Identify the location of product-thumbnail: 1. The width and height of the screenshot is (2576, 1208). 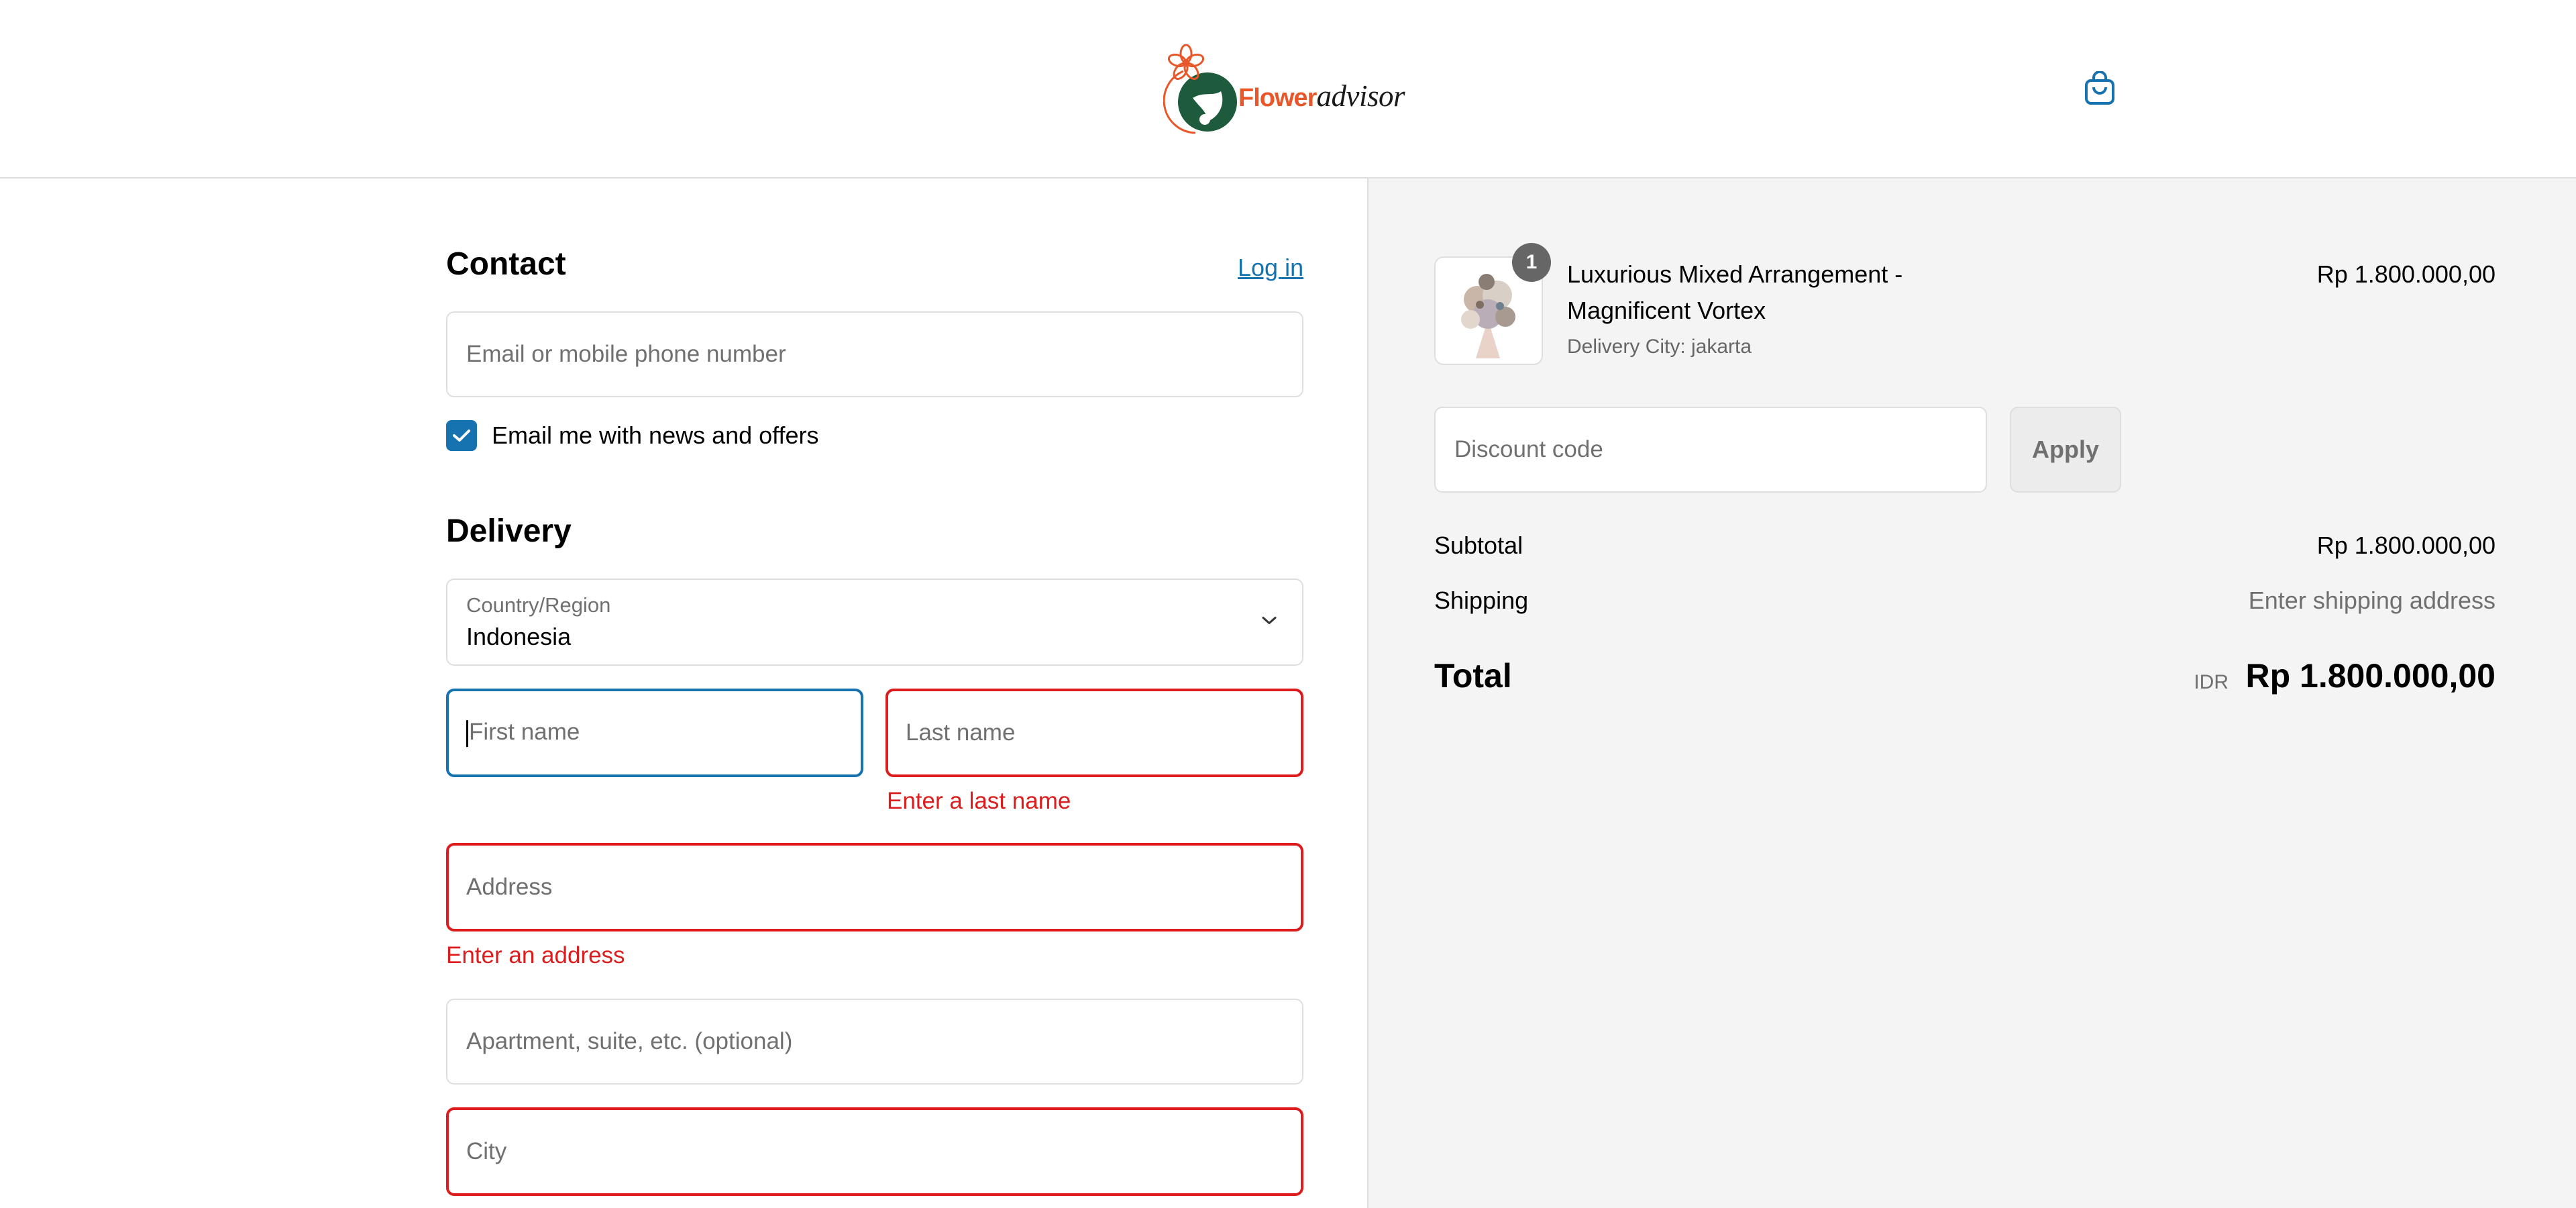
(1492, 304).